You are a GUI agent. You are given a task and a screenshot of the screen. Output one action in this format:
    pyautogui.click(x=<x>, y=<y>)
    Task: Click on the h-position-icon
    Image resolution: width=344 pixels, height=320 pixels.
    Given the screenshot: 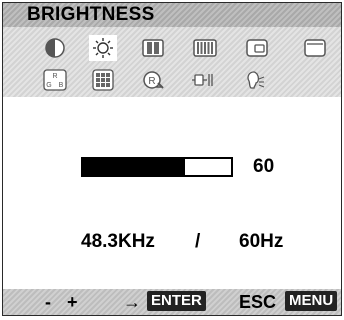 What is the action you would take?
    pyautogui.click(x=153, y=48)
    